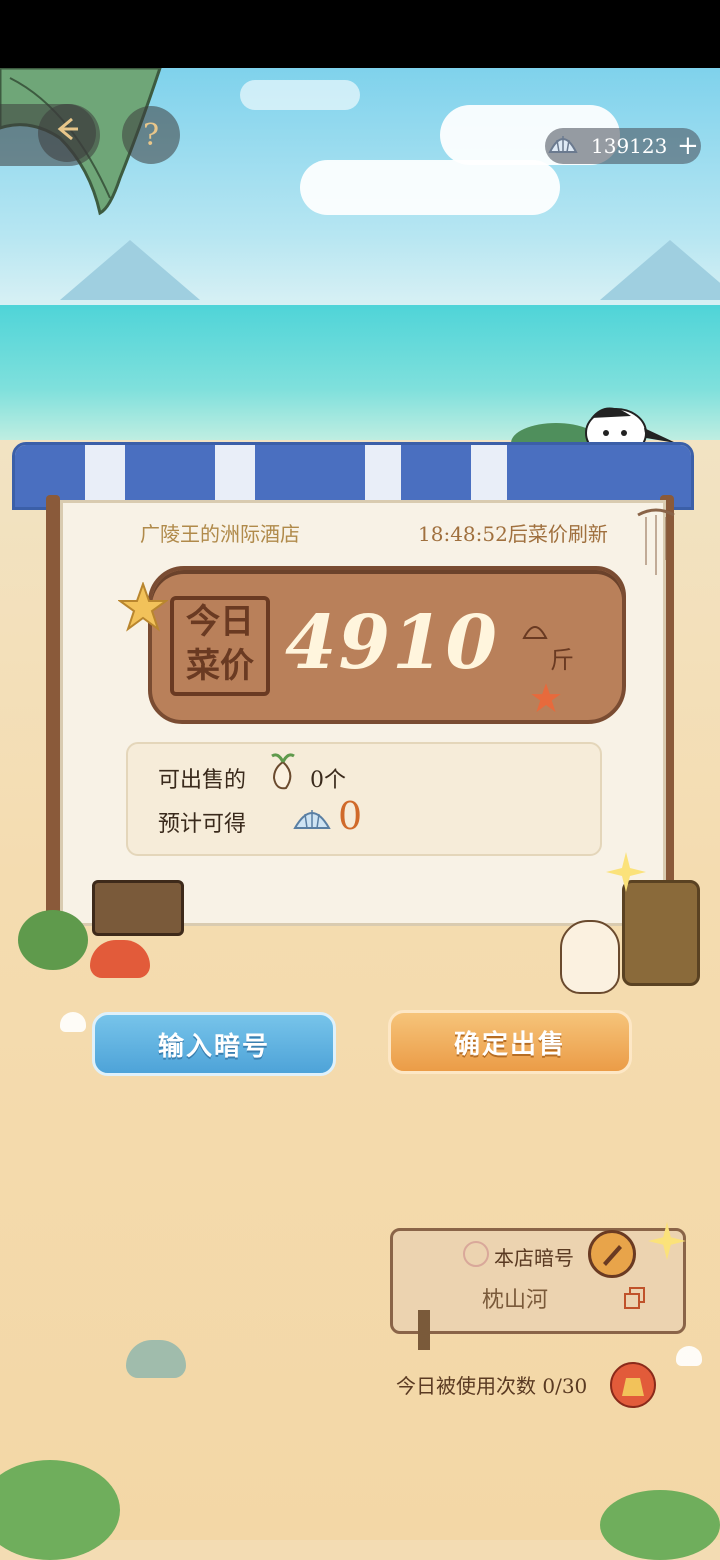  I want to click on copy-icon, so click(635, 1301).